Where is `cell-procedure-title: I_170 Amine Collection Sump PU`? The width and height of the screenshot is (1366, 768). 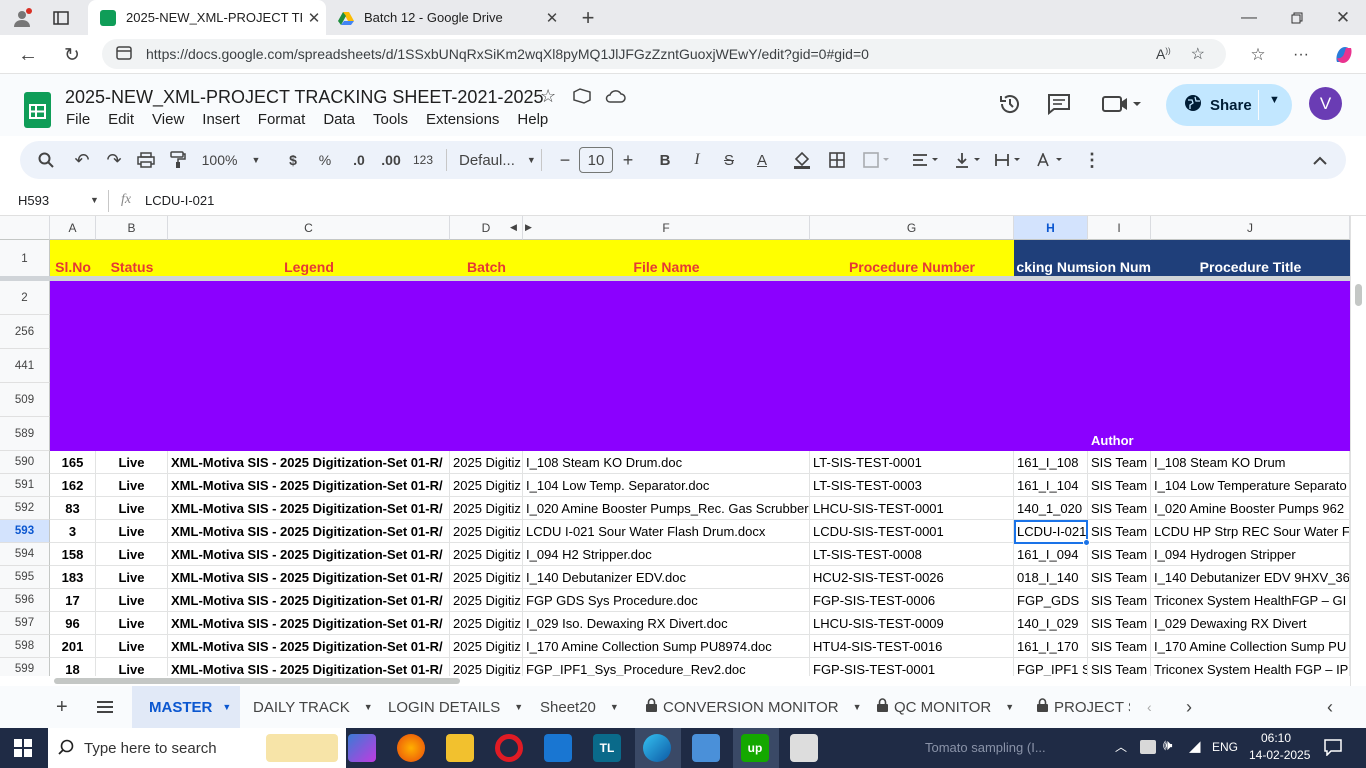 cell-procedure-title: I_170 Amine Collection Sump PU is located at coordinates (1250, 646).